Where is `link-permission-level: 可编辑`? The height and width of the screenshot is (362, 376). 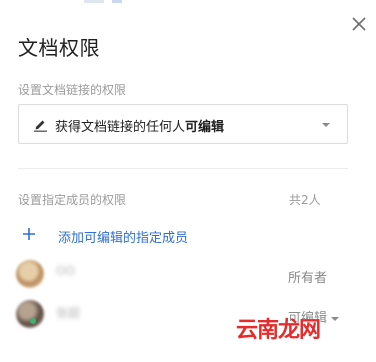
link-permission-level: 可编辑 is located at coordinates (205, 127).